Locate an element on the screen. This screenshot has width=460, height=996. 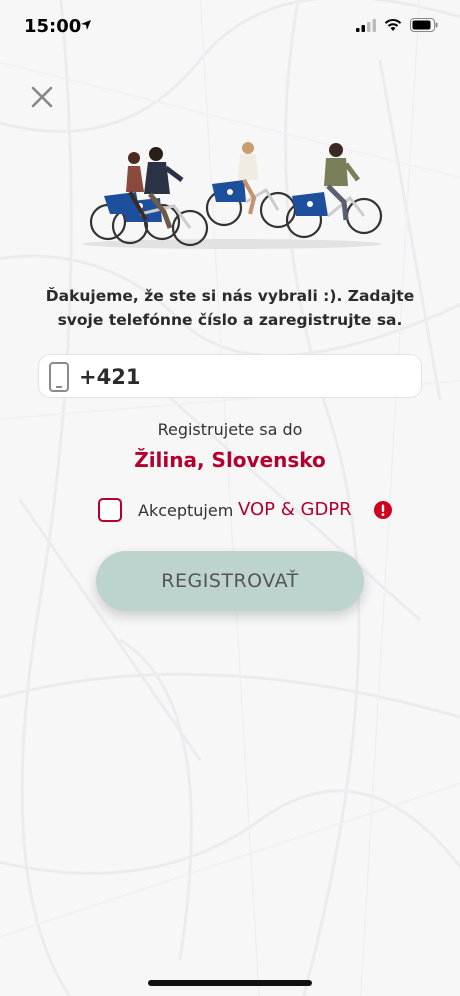
status-icons is located at coordinates (397, 25).